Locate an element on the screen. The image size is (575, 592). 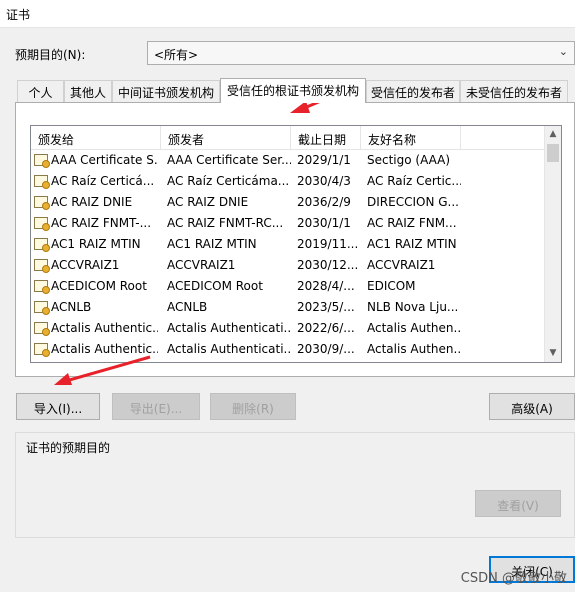
title-bar: 证书 is located at coordinates (287, 14).